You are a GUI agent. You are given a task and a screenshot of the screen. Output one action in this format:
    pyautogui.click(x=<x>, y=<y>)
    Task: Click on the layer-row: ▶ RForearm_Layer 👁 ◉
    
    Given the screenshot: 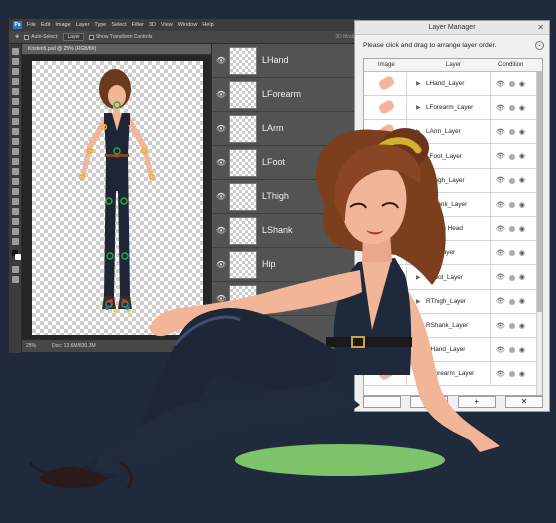 What is the action you would take?
    pyautogui.click(x=453, y=374)
    